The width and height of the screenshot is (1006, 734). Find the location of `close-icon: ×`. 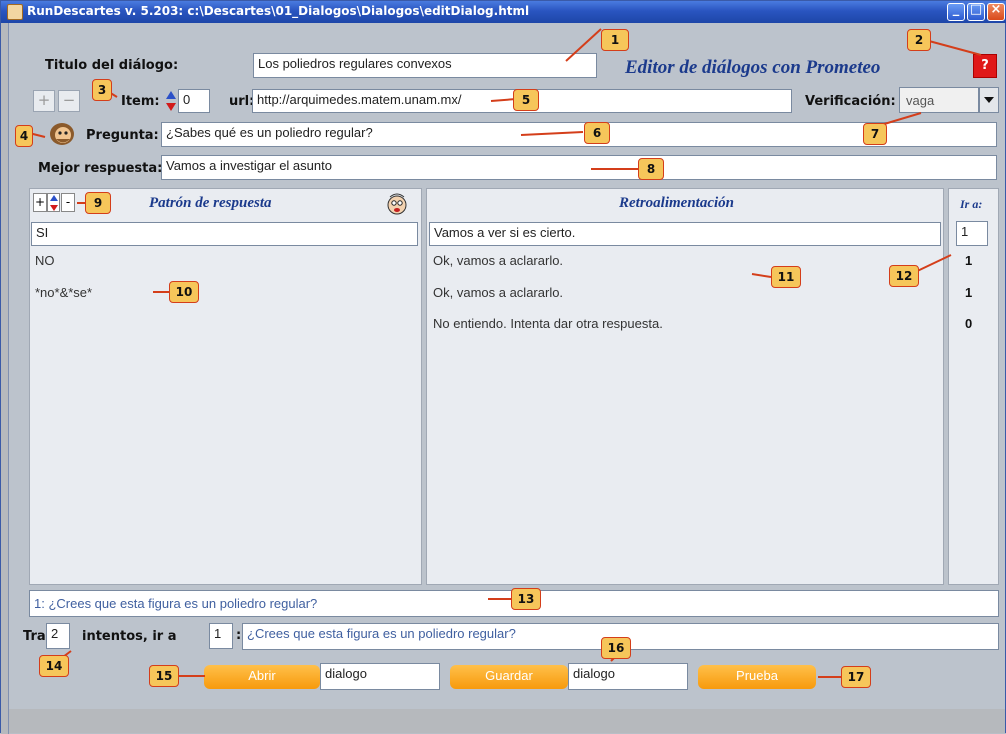

close-icon: × is located at coordinates (996, 9).